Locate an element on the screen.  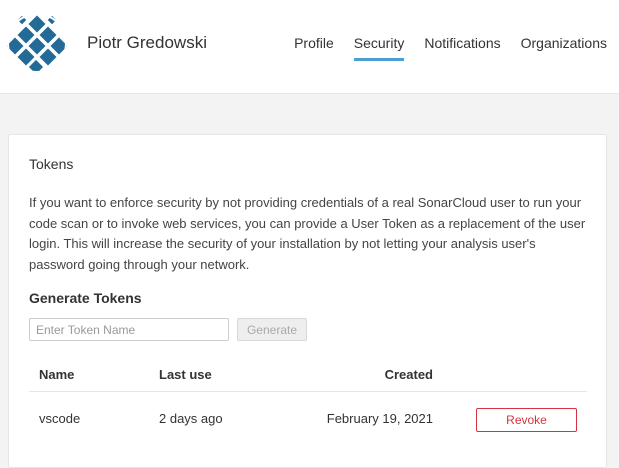
user-name: Piotr Gredowski is located at coordinates (147, 42).